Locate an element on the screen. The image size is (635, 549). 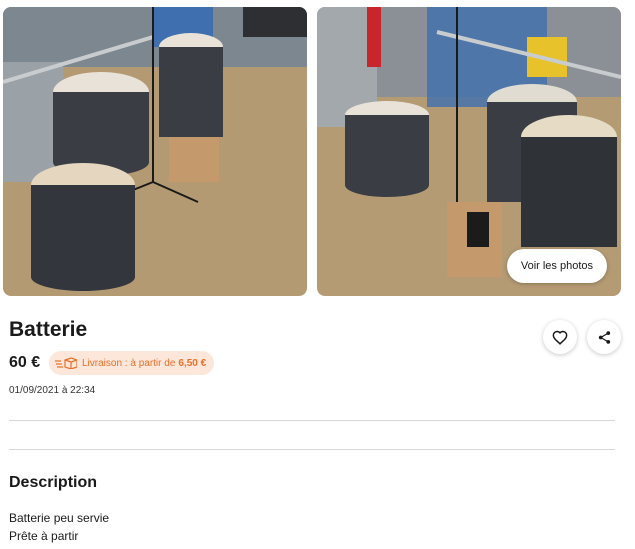
favorite-button is located at coordinates (560, 337).